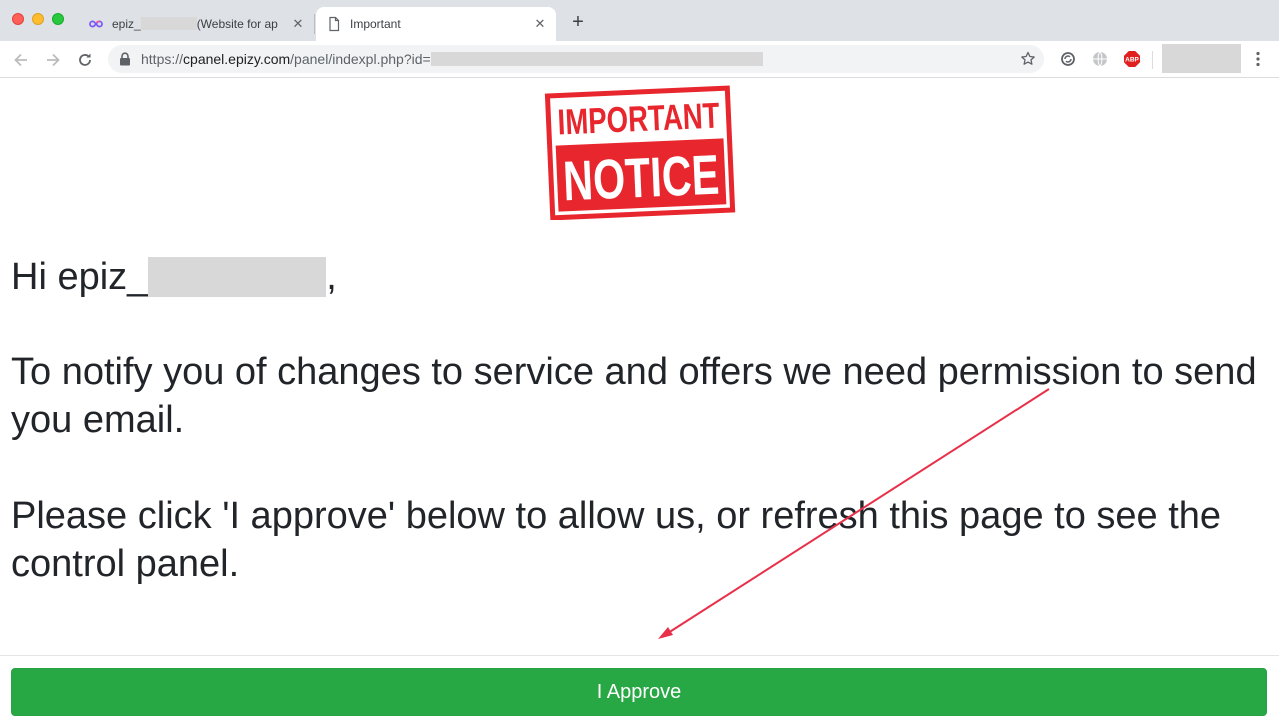 The image size is (1279, 721). What do you see at coordinates (21, 60) in the screenshot?
I see `back-arrow-icon` at bounding box center [21, 60].